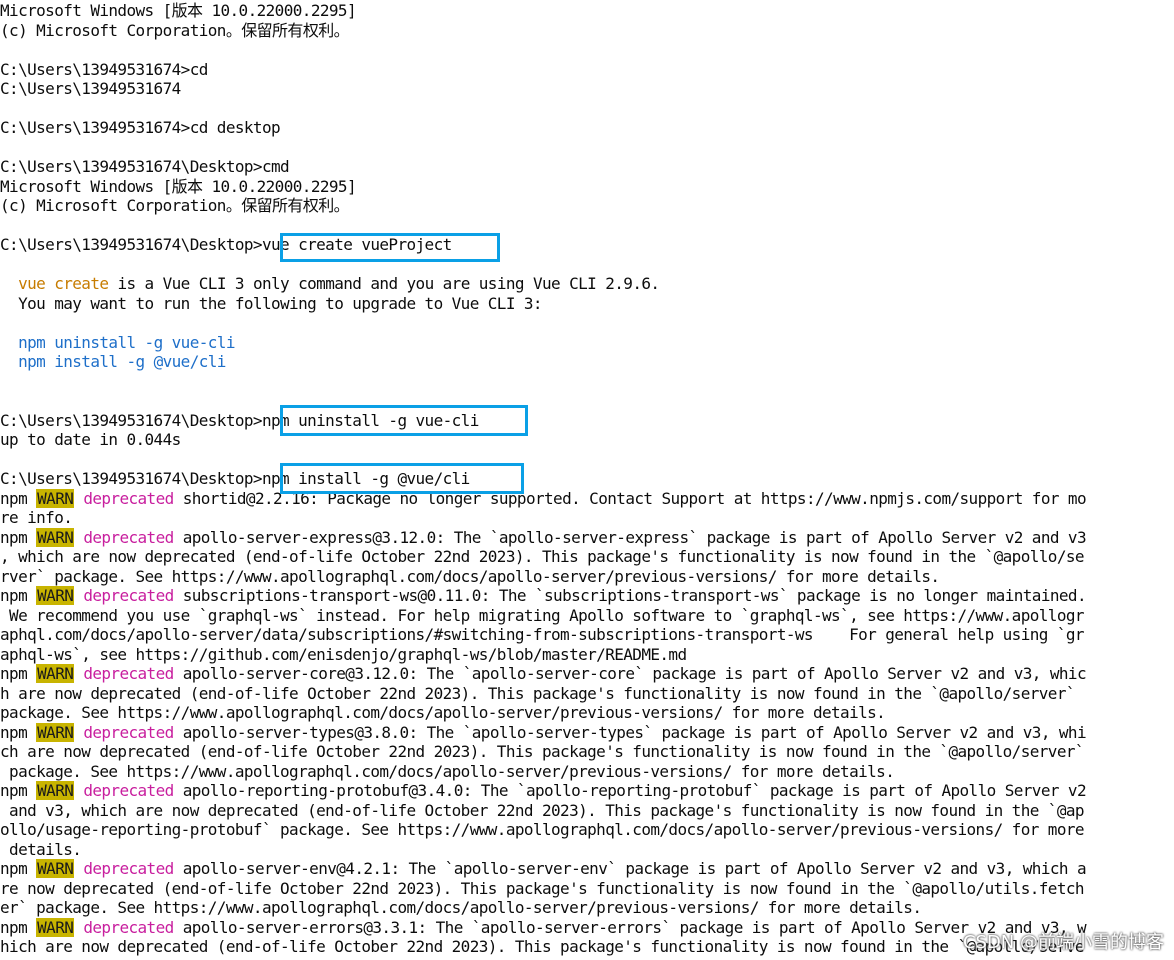 The height and width of the screenshot is (960, 1174). I want to click on line-text: C:\Users\13949531674>cd desktop, so click(140, 127).